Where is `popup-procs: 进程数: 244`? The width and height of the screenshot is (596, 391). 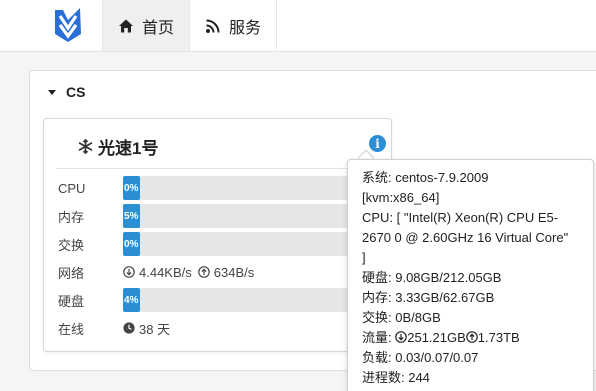 popup-procs: 进程数: 244 is located at coordinates (396, 377).